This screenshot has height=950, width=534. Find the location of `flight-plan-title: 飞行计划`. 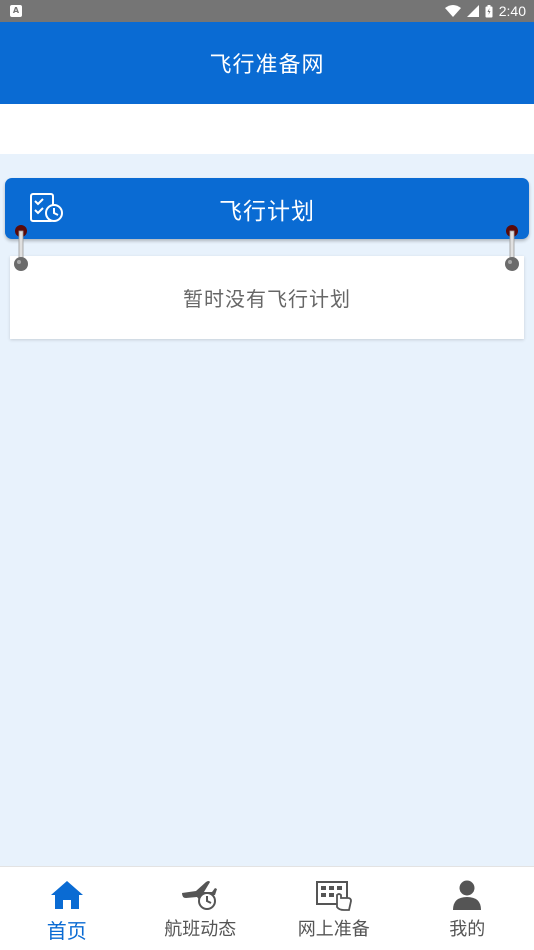

flight-plan-title: 飞行计划 is located at coordinates (267, 211).